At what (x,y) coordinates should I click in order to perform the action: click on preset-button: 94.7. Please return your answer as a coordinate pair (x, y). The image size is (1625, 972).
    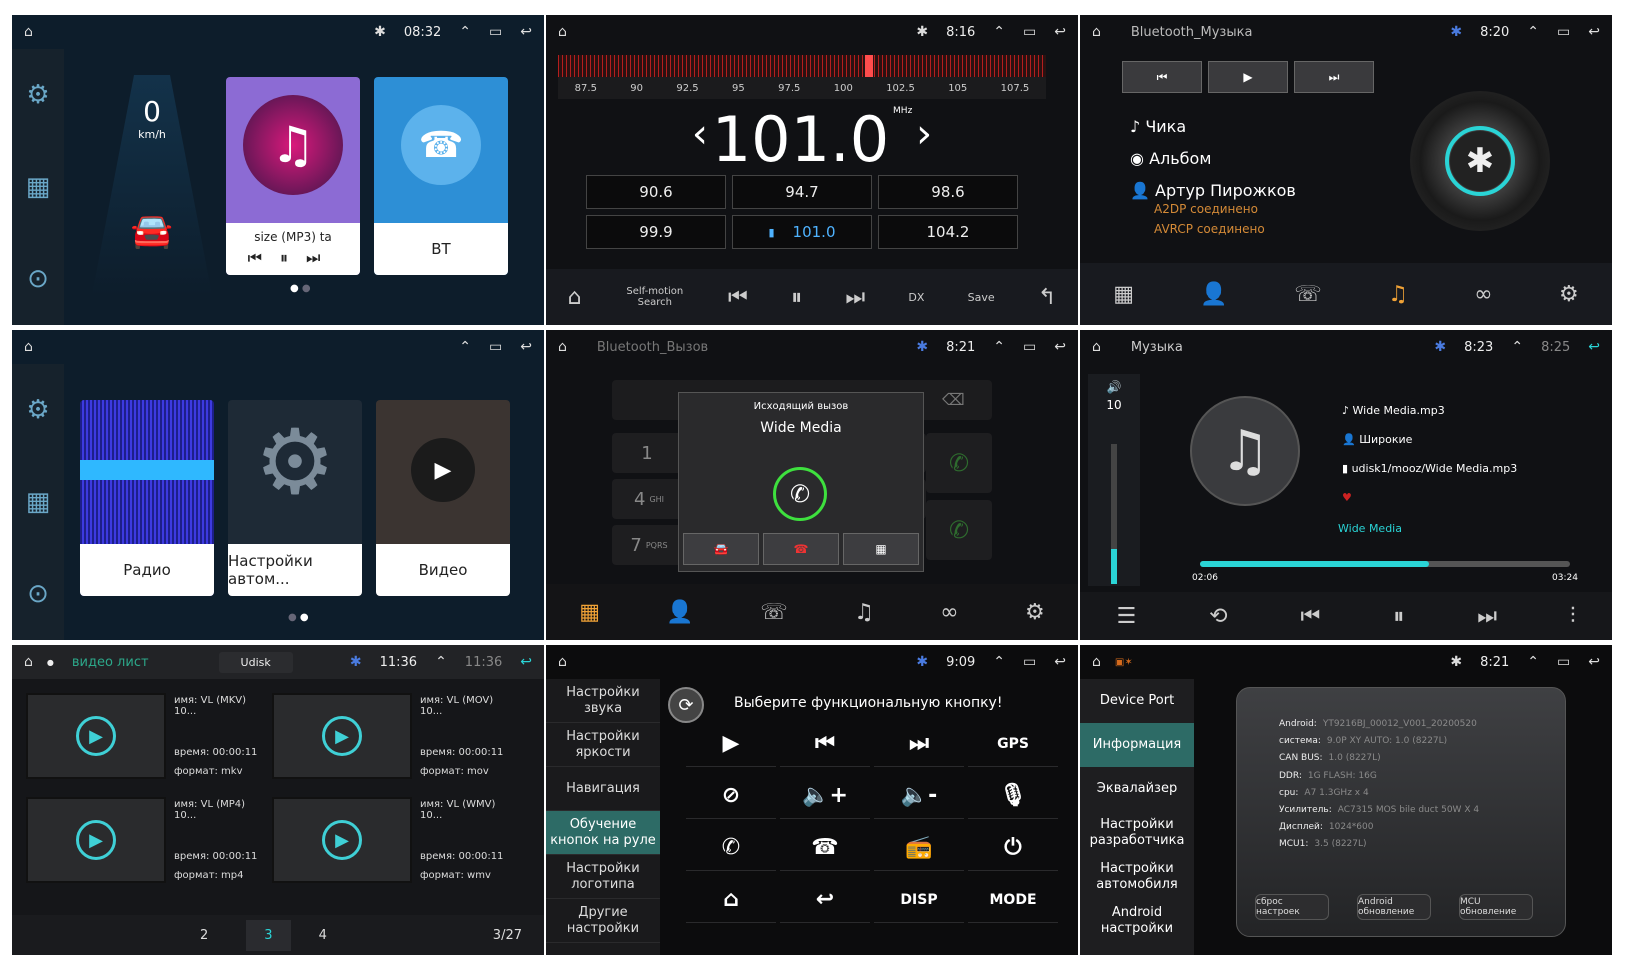
    Looking at the image, I should click on (802, 192).